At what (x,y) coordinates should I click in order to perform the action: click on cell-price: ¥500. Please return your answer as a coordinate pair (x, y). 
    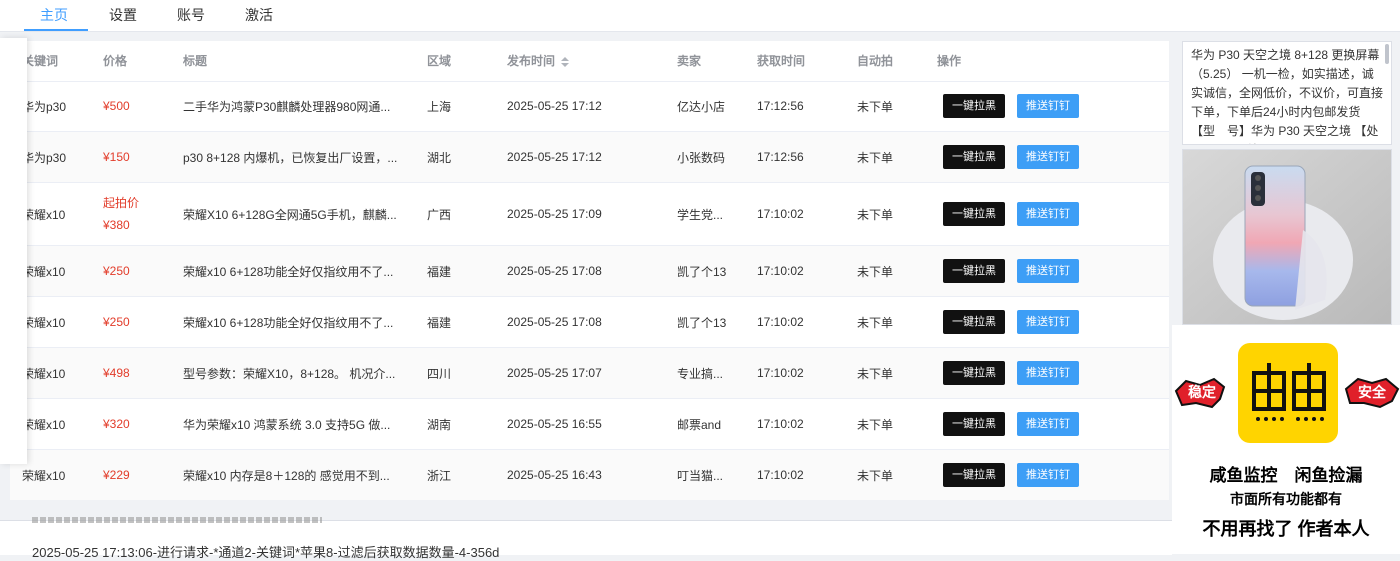
    Looking at the image, I should click on (116, 106).